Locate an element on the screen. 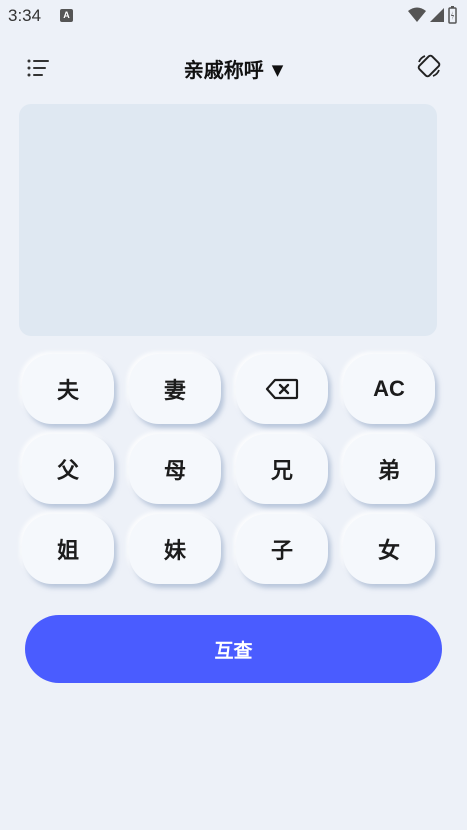  app-header: 亲戚称呼 ▼ is located at coordinates (233, 69).